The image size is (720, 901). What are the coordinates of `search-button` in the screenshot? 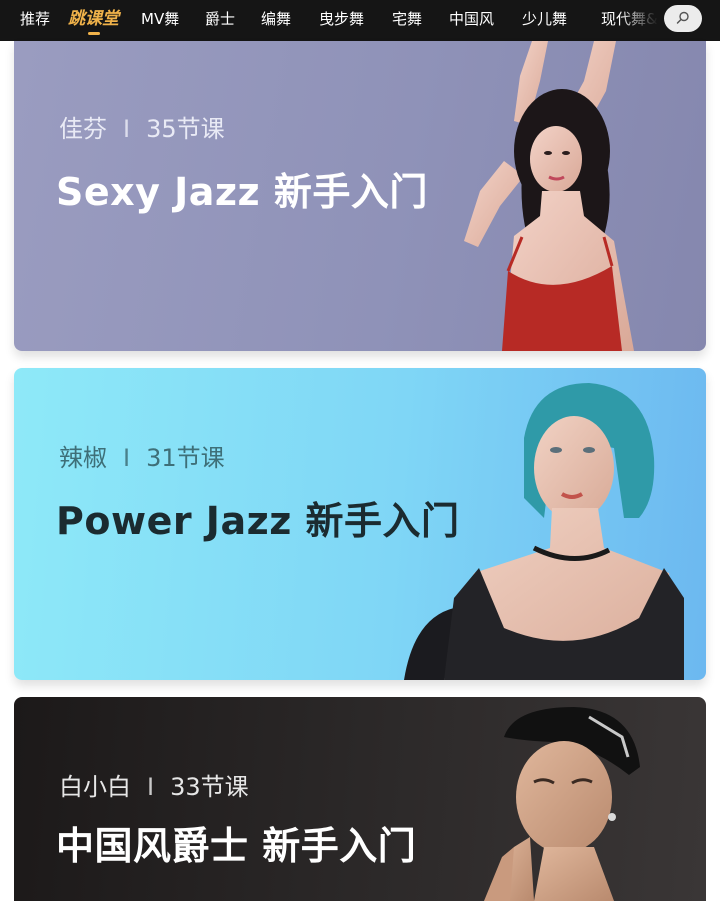 It's located at (683, 18).